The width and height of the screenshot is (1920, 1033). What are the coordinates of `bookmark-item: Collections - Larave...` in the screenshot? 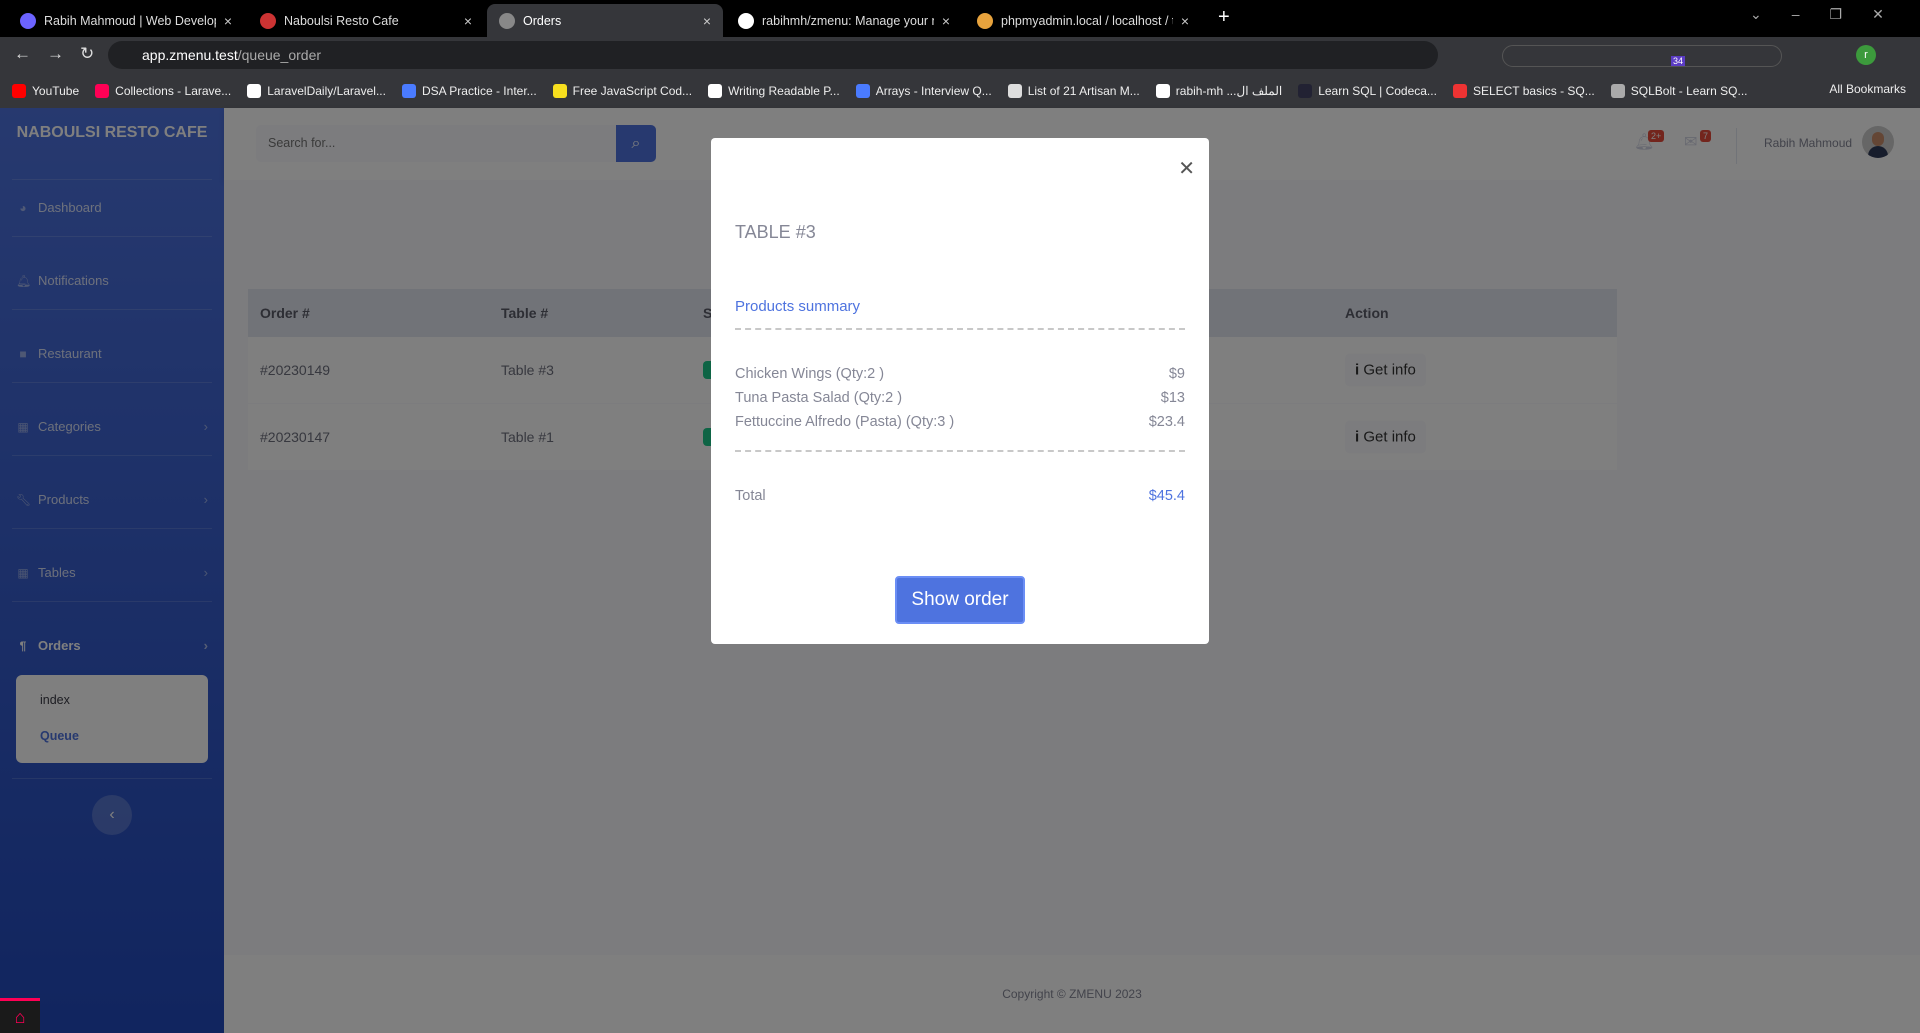 It's located at (163, 90).